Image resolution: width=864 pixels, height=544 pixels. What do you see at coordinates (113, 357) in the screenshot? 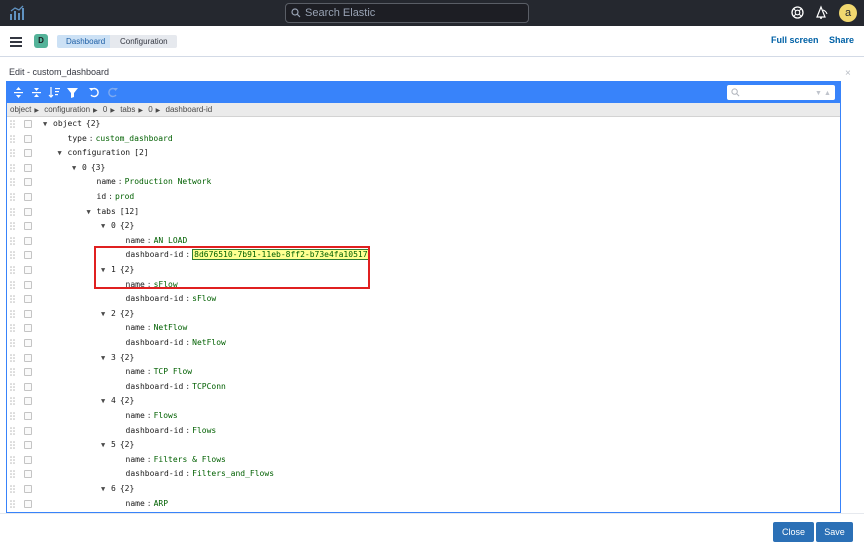
I see `field-key: 3` at bounding box center [113, 357].